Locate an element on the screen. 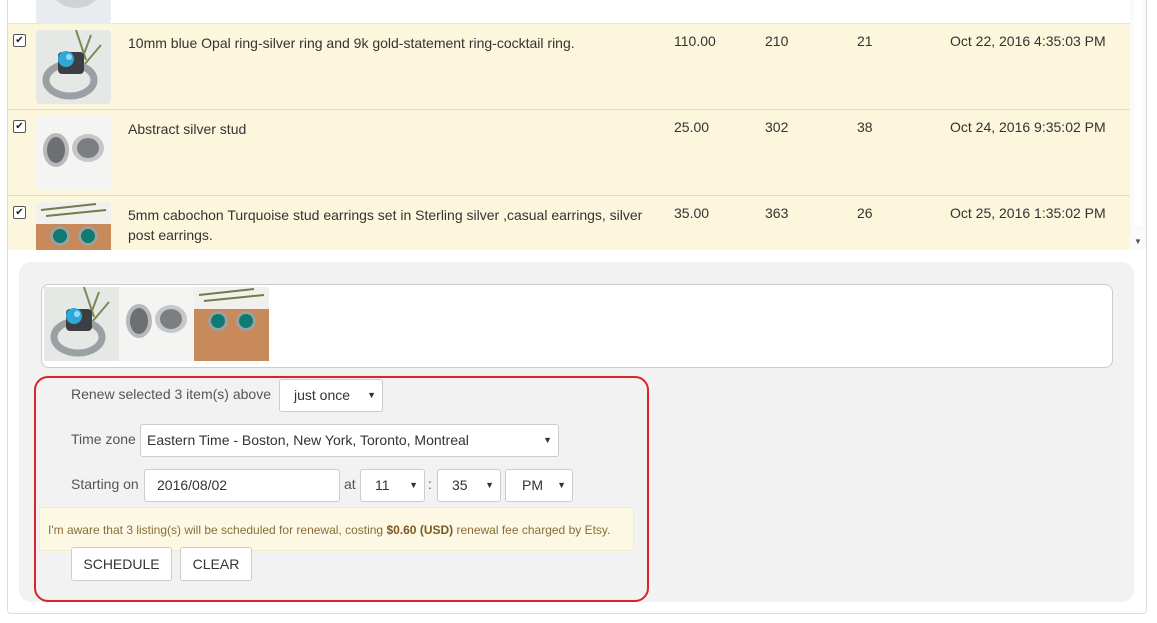 The image size is (1157, 623). opal-ring-image is located at coordinates (73, 67).